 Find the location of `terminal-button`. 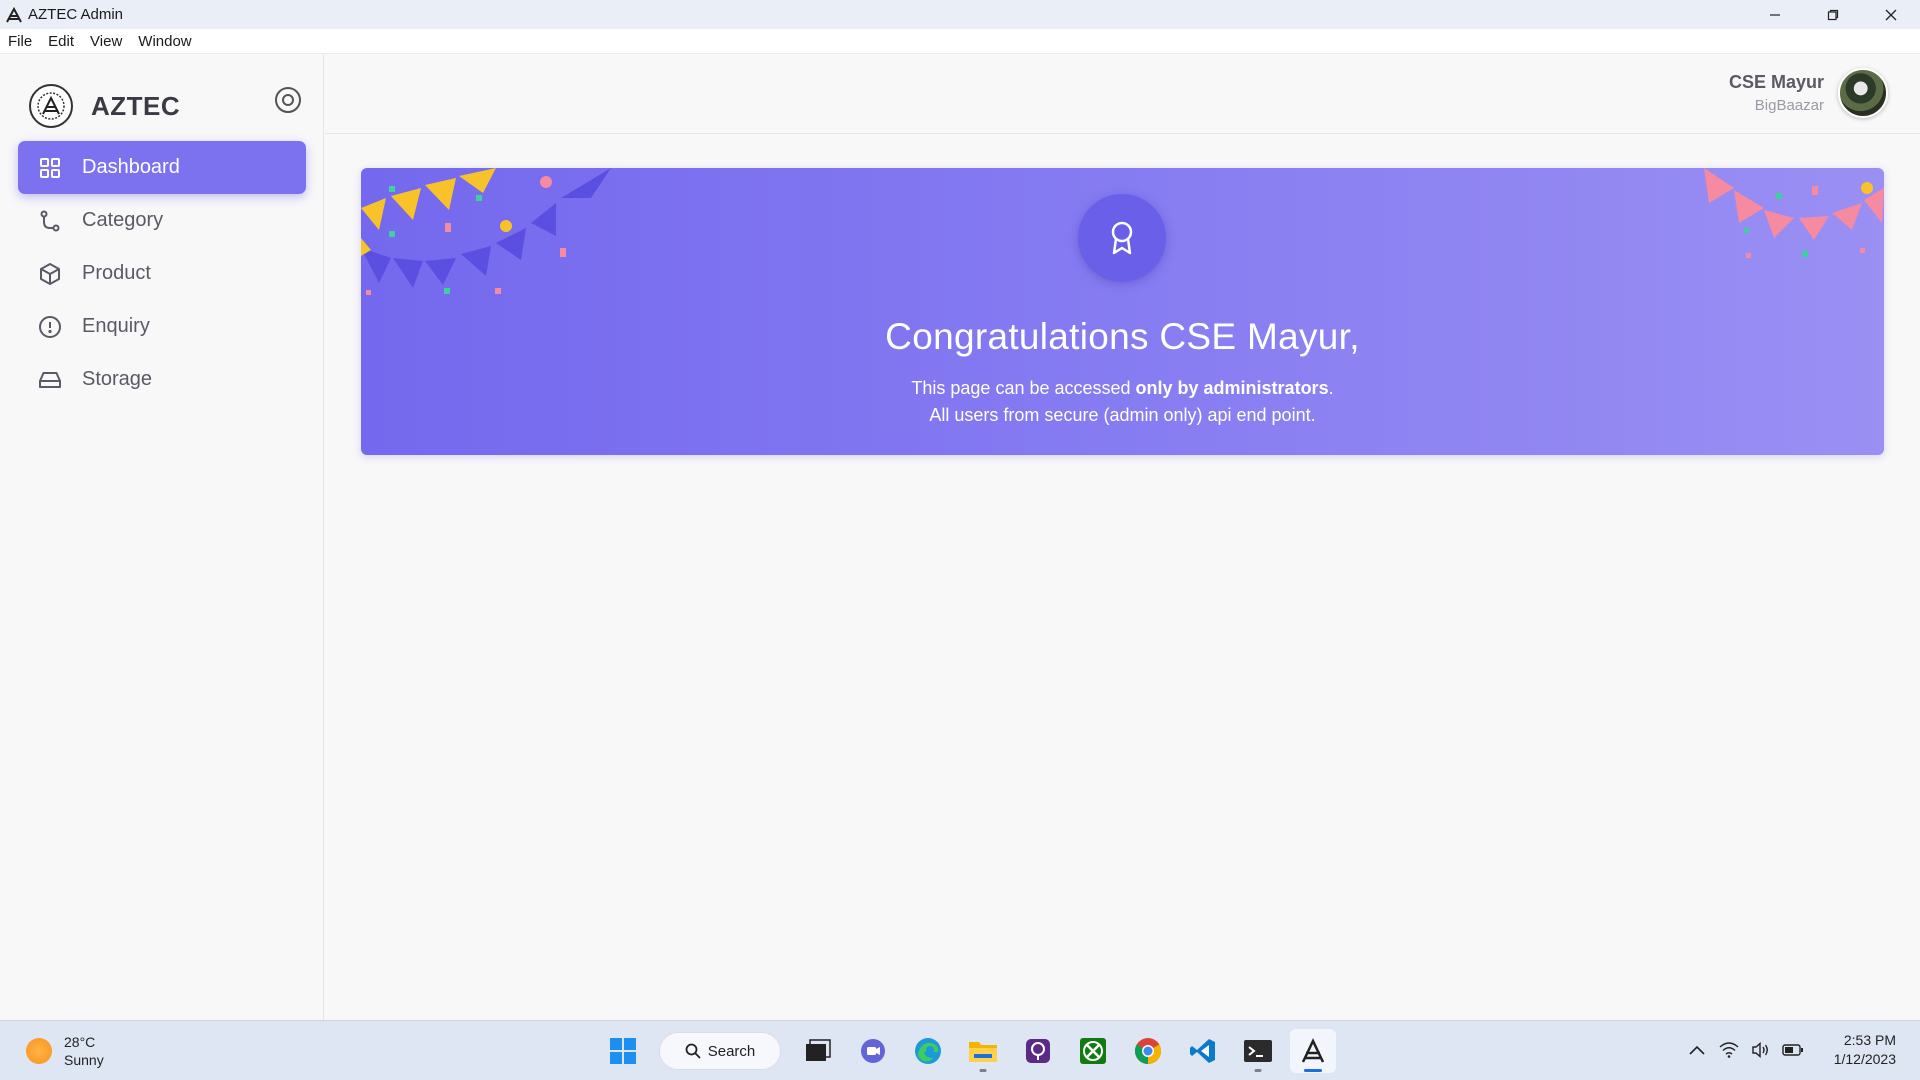

terminal-button is located at coordinates (1258, 1051).